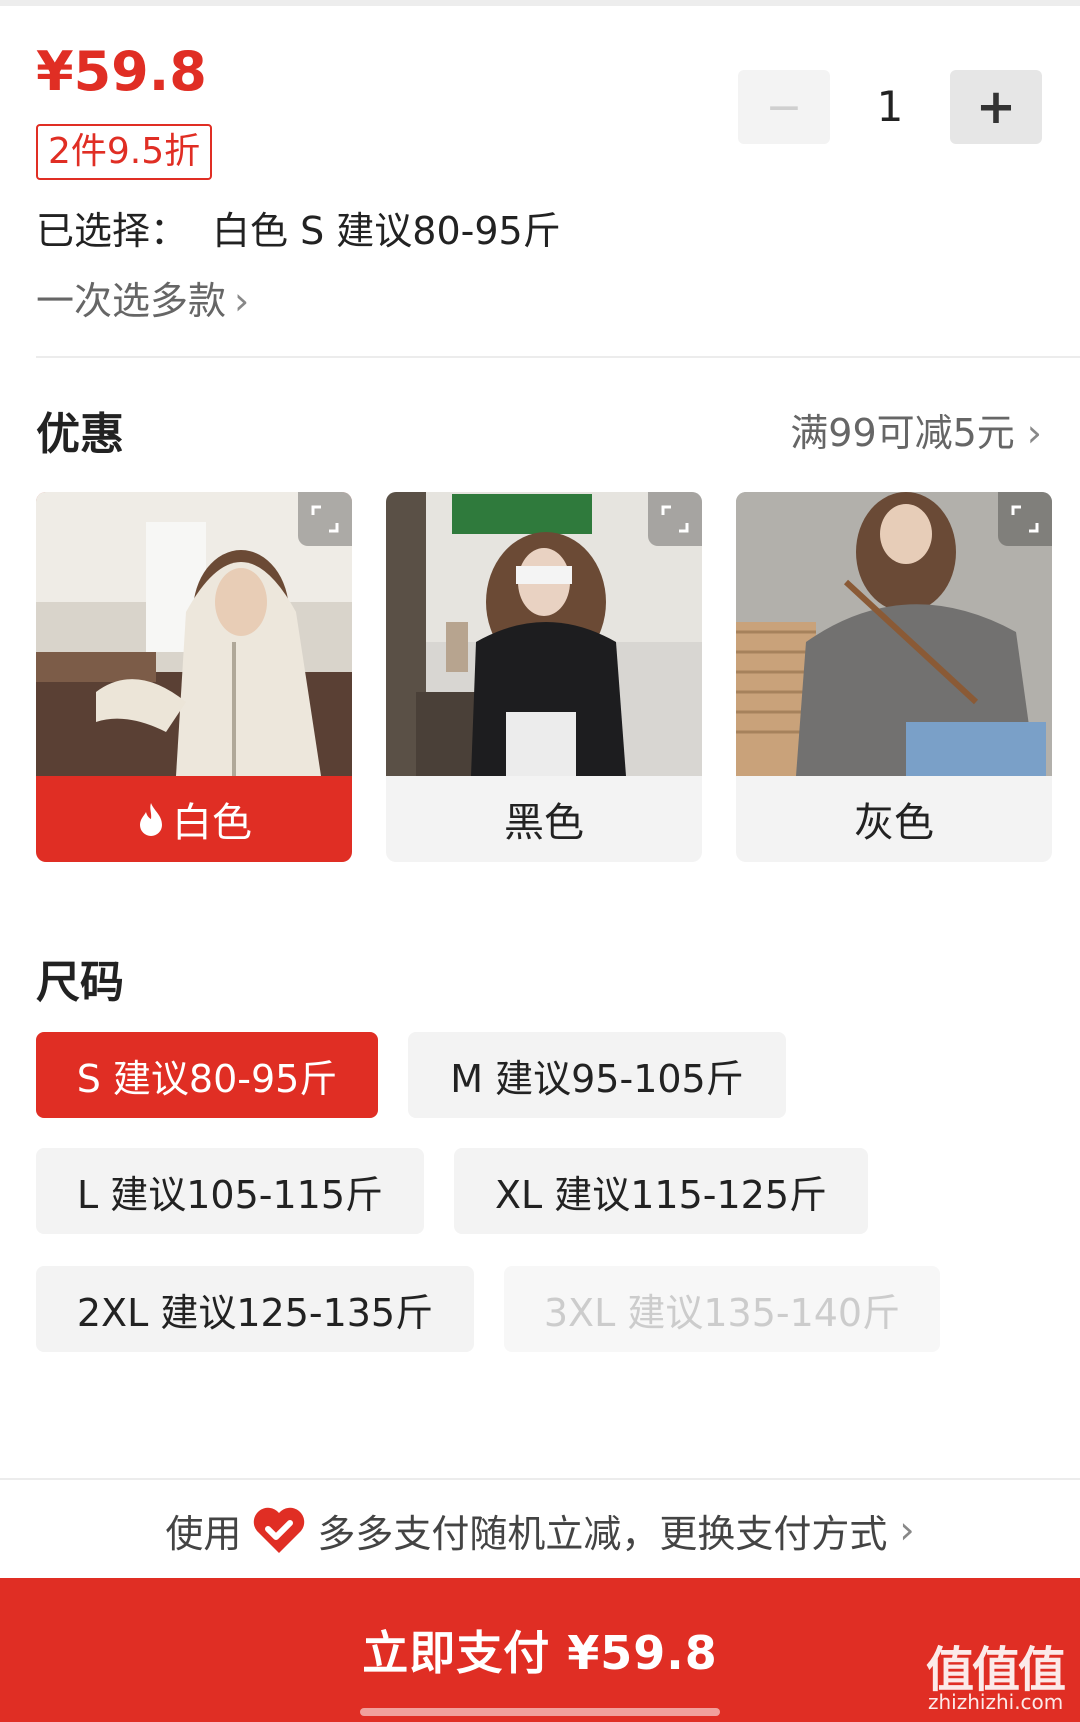  I want to click on price: ¥59.8, so click(121, 71).